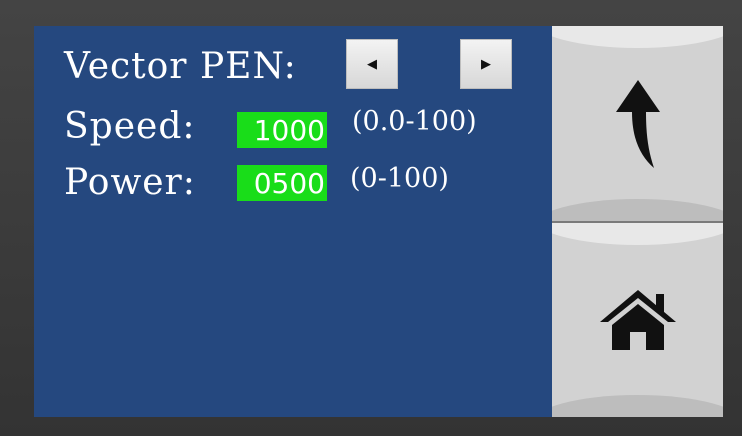  I want to click on pen-prev-button: ◀, so click(372, 64).